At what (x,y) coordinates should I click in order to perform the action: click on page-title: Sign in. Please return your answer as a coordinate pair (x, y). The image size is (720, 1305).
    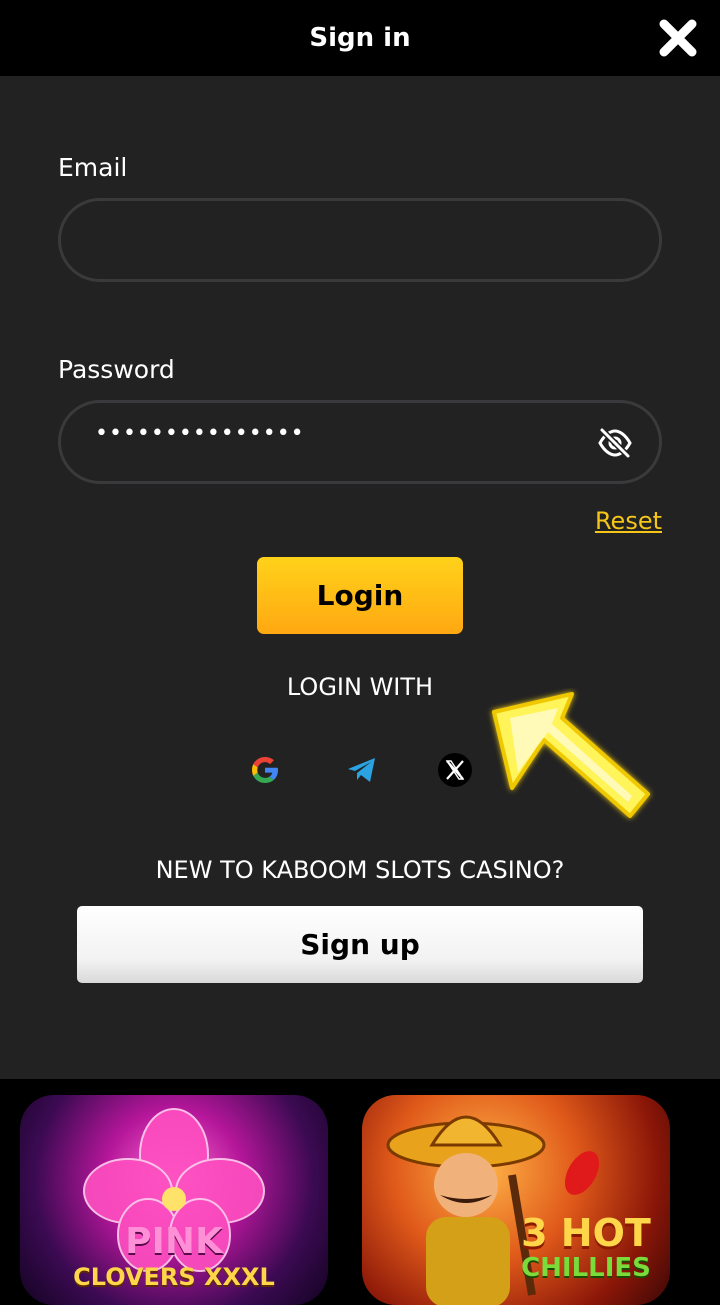
    Looking at the image, I should click on (360, 38).